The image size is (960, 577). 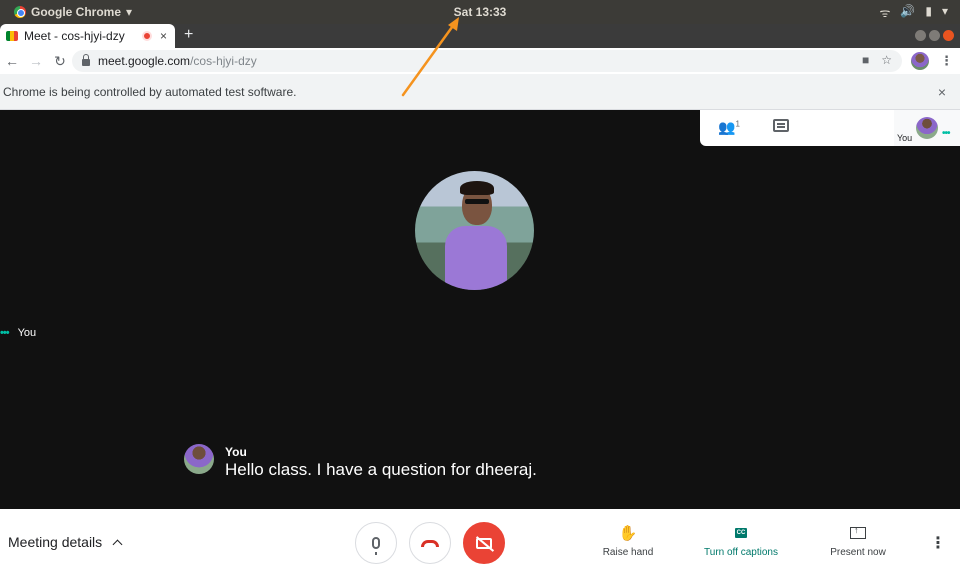 I want to click on meet-favicon-icon, so click(x=12, y=36).